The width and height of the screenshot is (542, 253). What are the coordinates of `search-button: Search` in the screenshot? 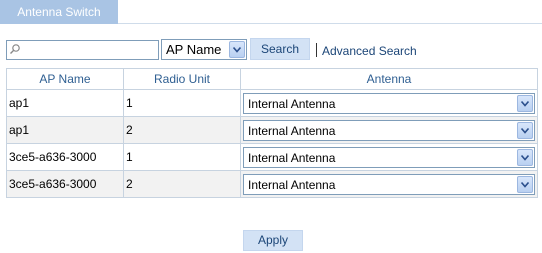 It's located at (280, 49).